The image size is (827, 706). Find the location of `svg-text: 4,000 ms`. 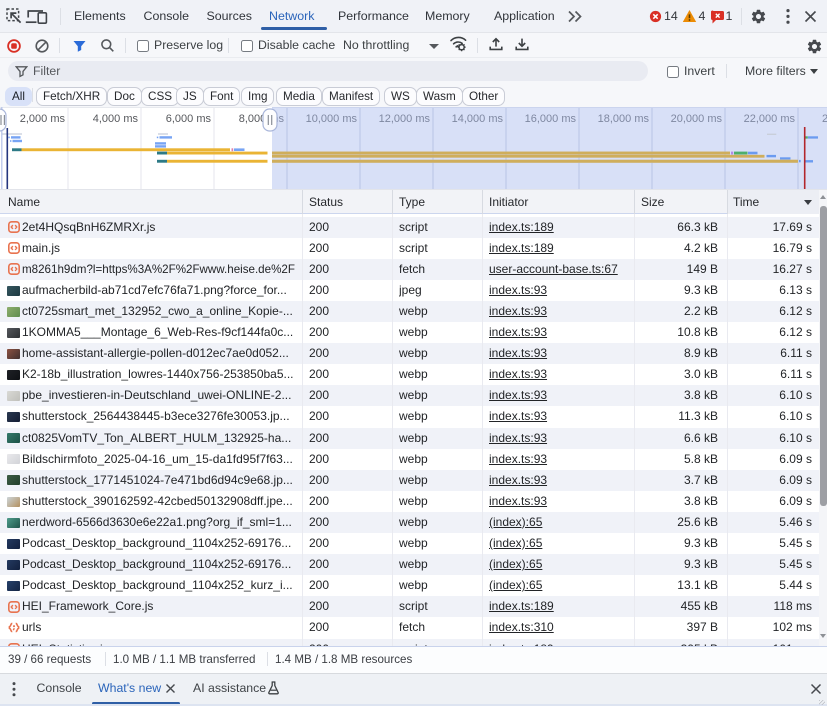

svg-text: 4,000 ms is located at coordinates (116, 119).